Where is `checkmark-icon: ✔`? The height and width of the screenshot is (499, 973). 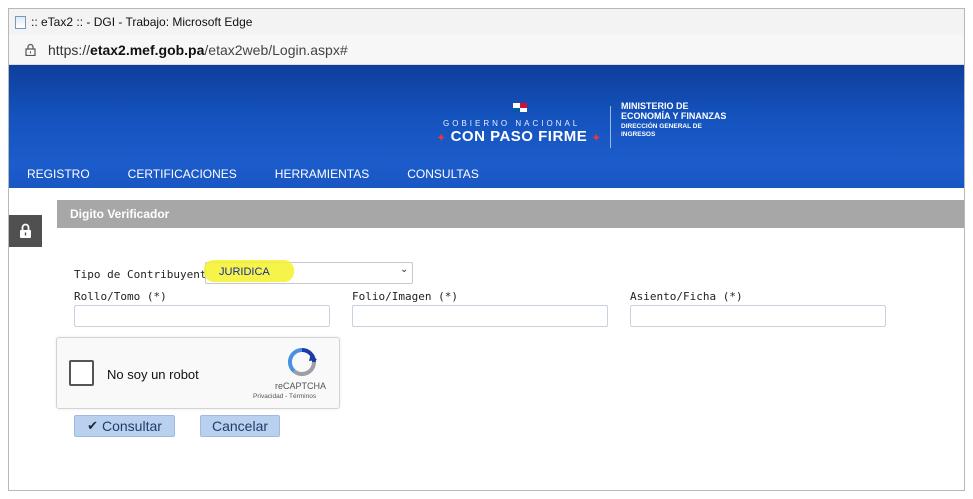
checkmark-icon: ✔ is located at coordinates (92, 425).